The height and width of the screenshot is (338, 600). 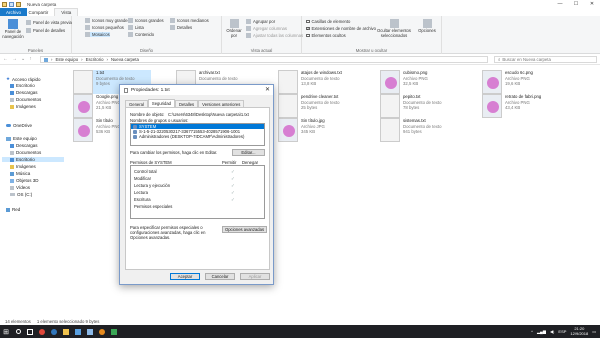 I want to click on nav-item-este-equipo: Este equipo, so click(x=21, y=138).